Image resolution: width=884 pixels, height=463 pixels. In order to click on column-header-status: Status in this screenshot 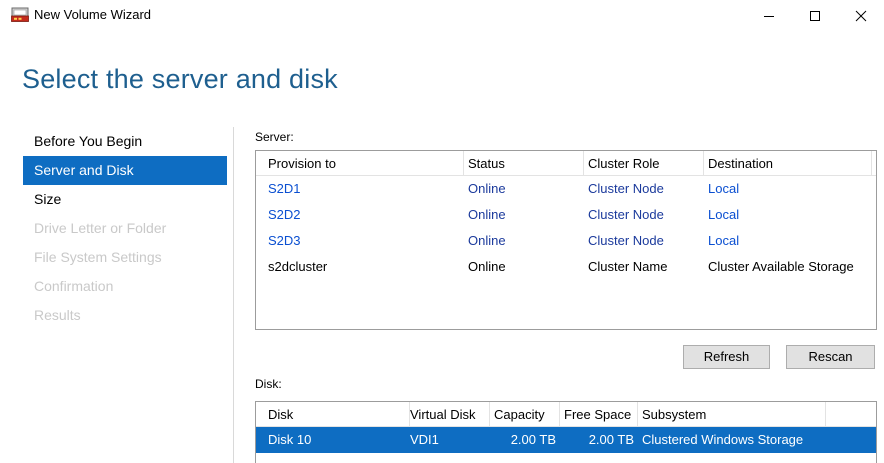, I will do `click(524, 163)`.